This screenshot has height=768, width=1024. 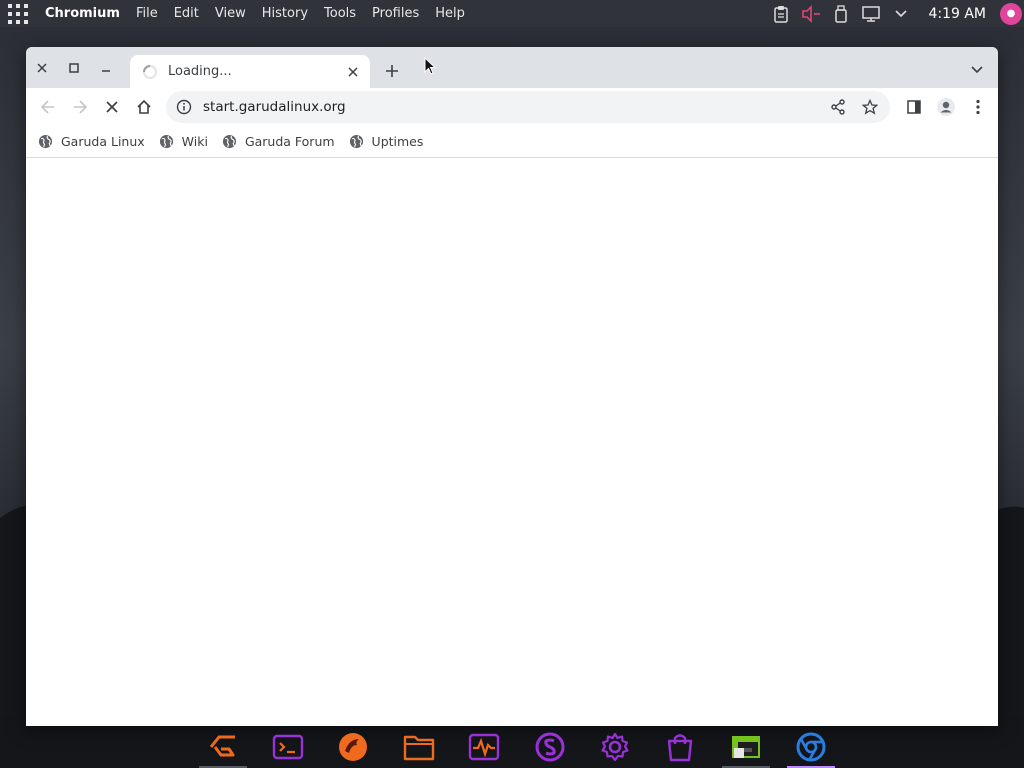 I want to click on tab-search-chevron-icon, so click(x=977, y=70).